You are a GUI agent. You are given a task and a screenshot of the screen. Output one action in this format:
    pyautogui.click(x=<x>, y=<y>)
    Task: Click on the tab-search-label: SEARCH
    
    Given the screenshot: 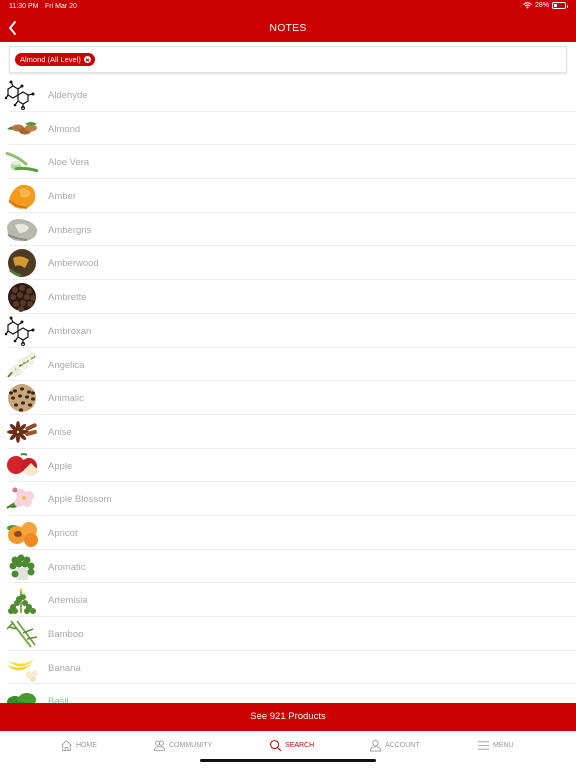 What is the action you would take?
    pyautogui.click(x=300, y=745)
    